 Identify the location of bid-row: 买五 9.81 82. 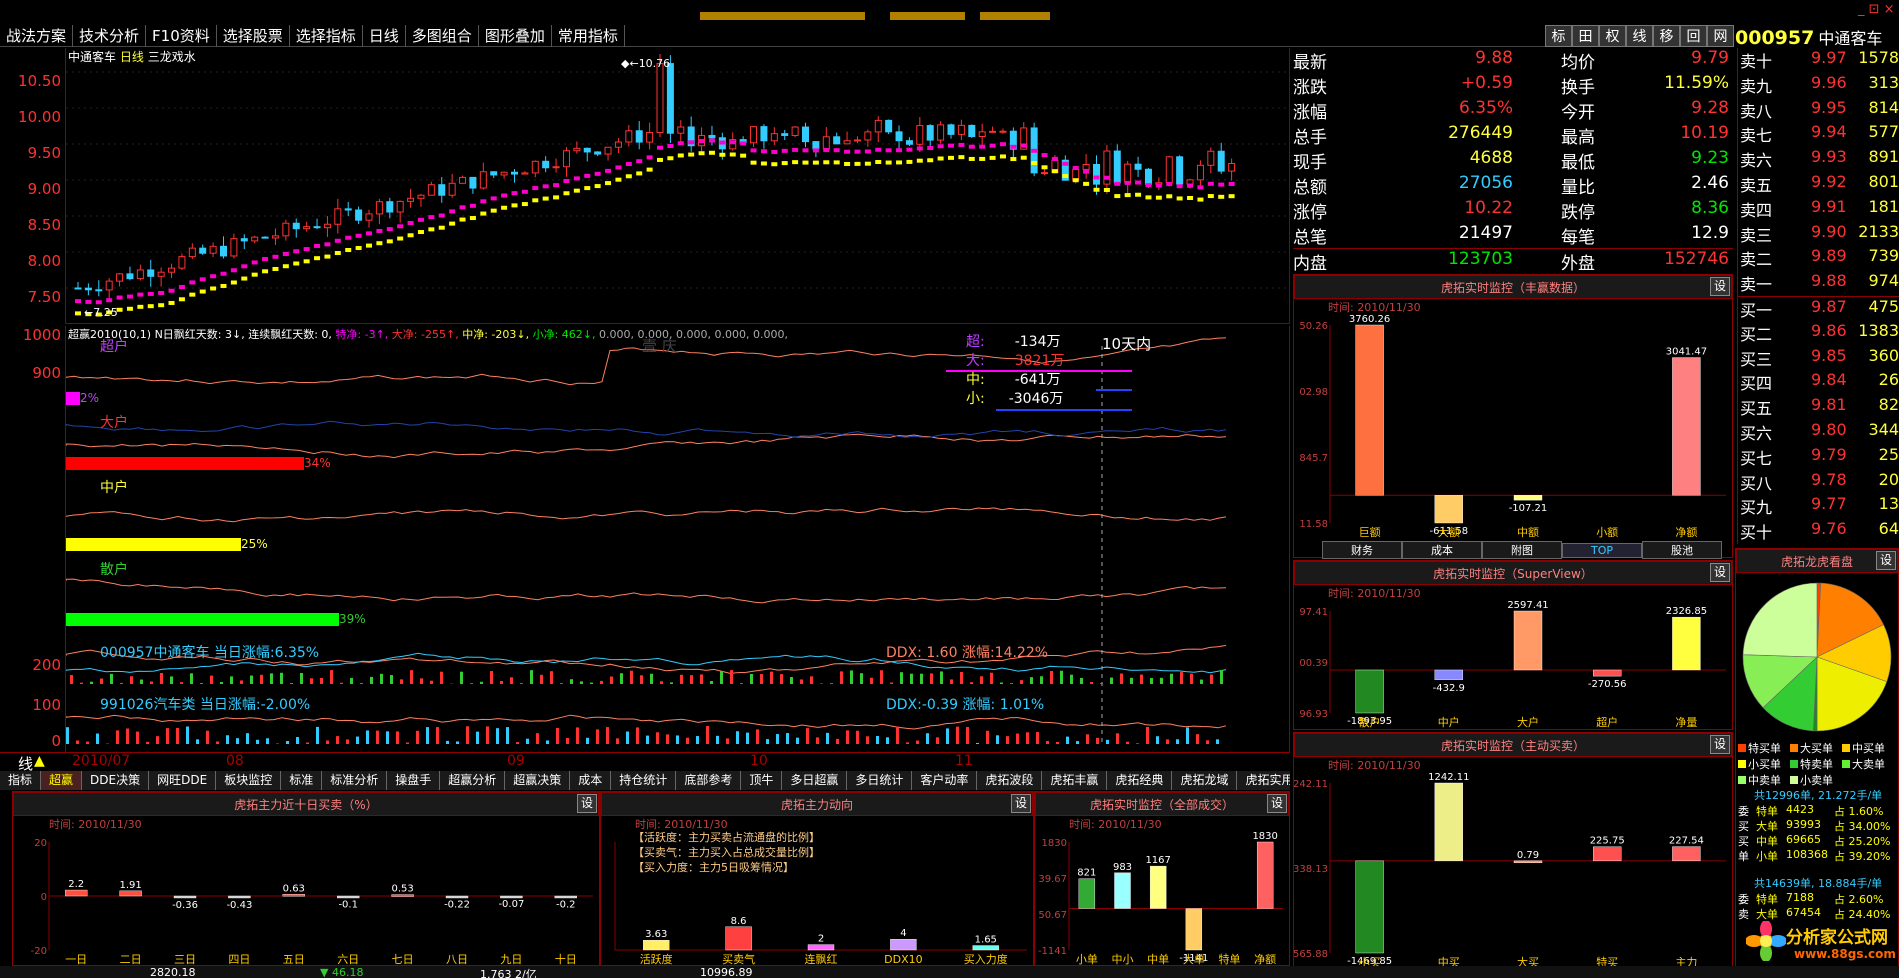
(1818, 407).